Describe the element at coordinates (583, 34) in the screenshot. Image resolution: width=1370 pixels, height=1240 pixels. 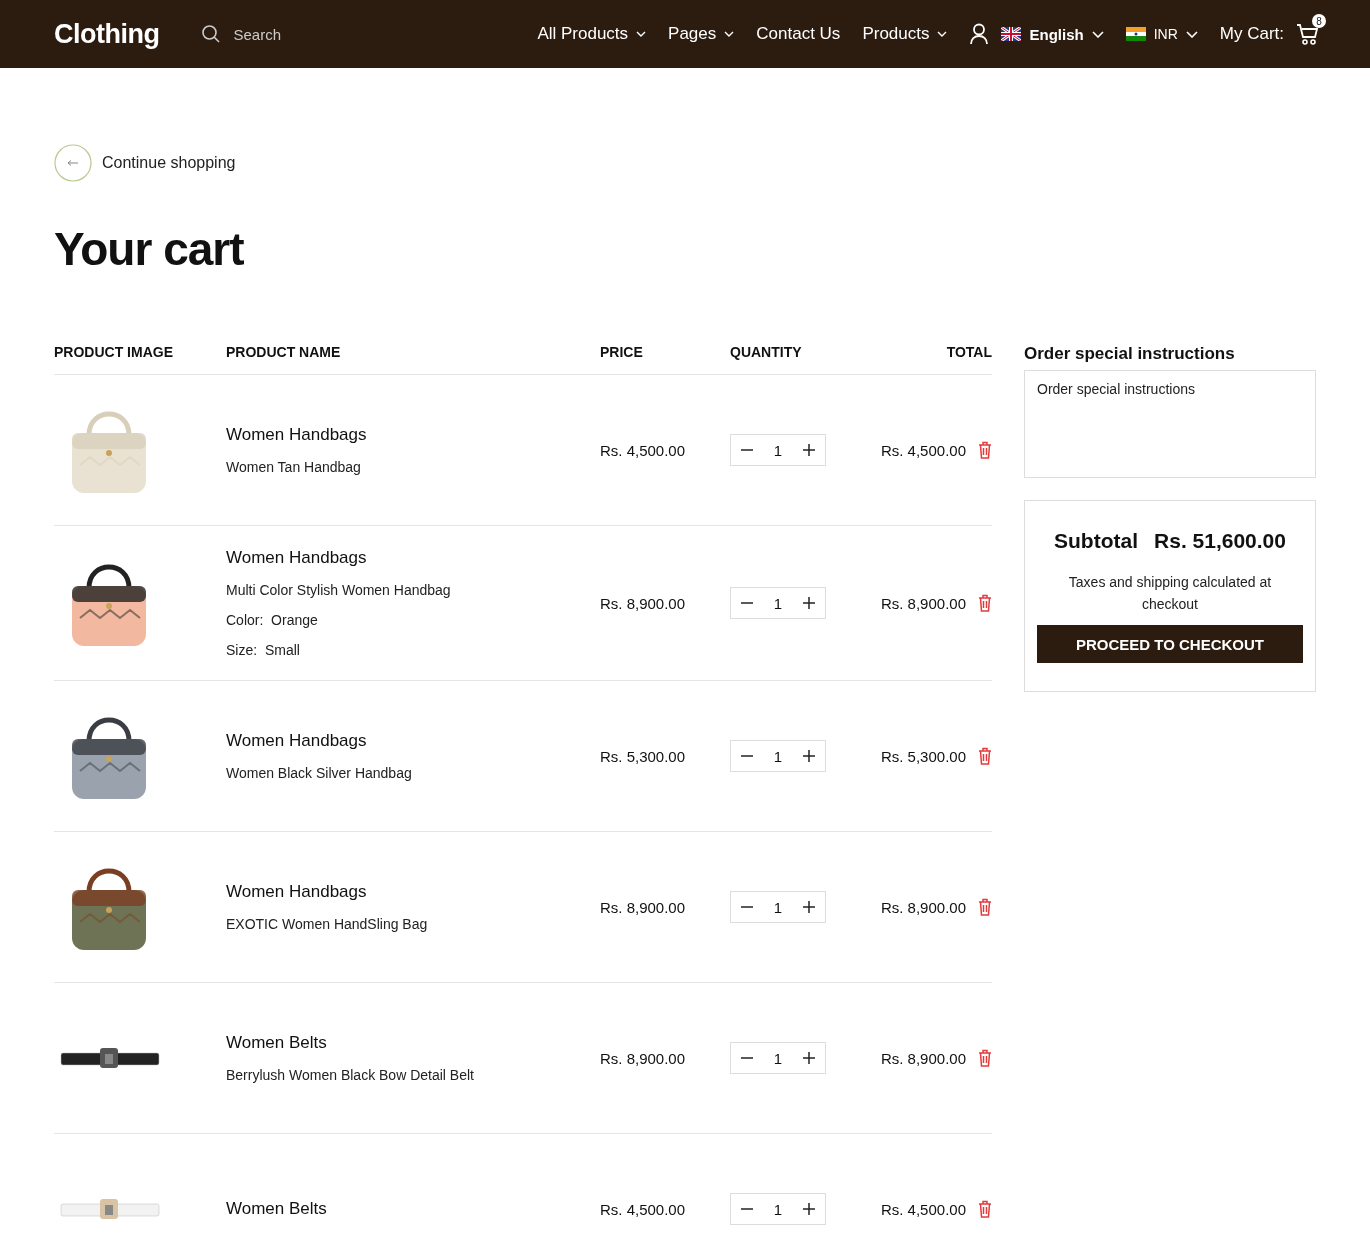
I see `nav-link: All Products` at that location.